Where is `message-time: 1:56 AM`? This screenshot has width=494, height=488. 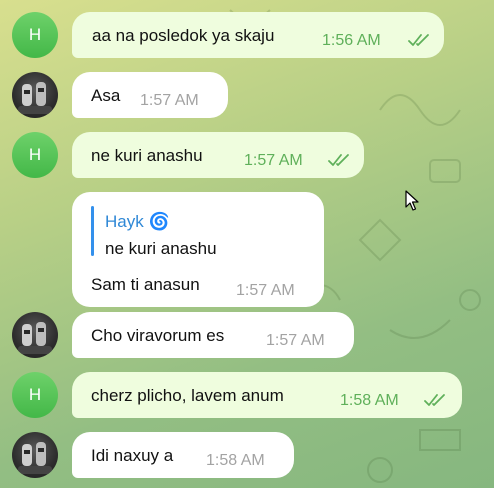 message-time: 1:56 AM is located at coordinates (351, 40).